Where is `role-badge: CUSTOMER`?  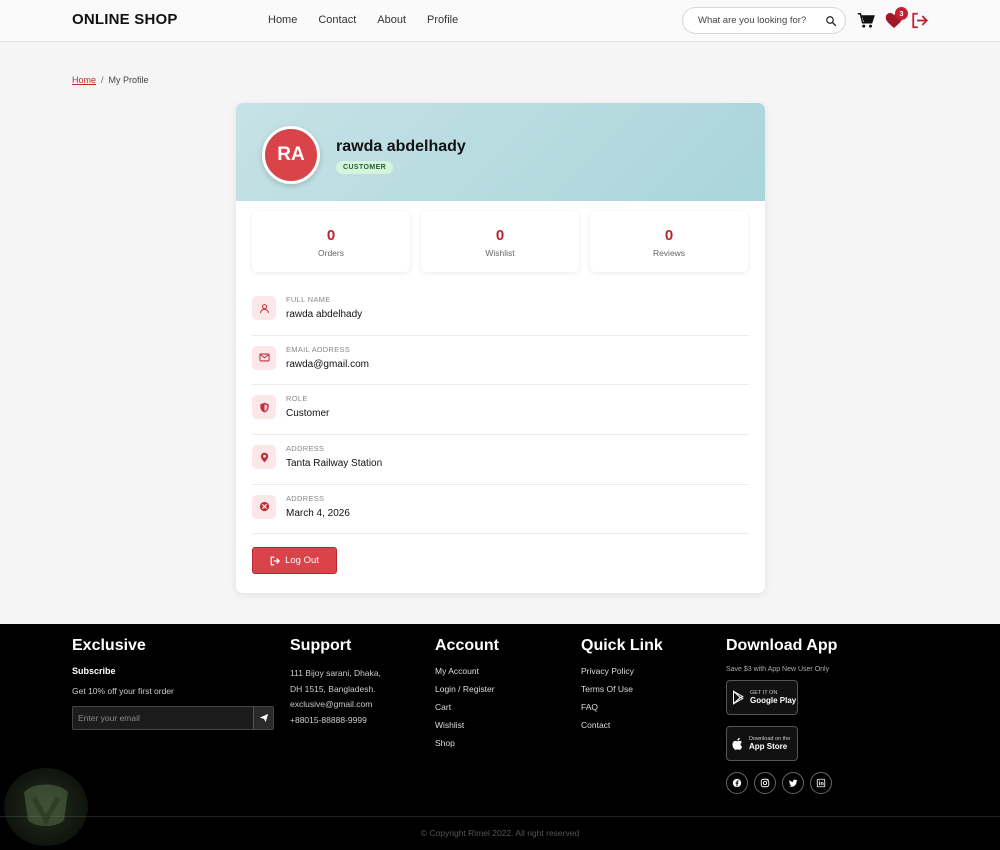 role-badge: CUSTOMER is located at coordinates (365, 167).